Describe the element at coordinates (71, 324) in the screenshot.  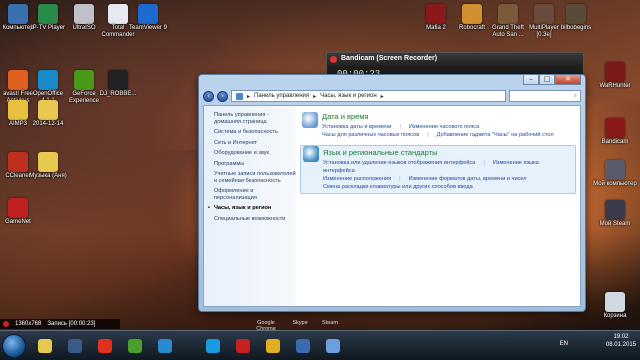
I see `recorder-status: Запись [00:00:23]` at that location.